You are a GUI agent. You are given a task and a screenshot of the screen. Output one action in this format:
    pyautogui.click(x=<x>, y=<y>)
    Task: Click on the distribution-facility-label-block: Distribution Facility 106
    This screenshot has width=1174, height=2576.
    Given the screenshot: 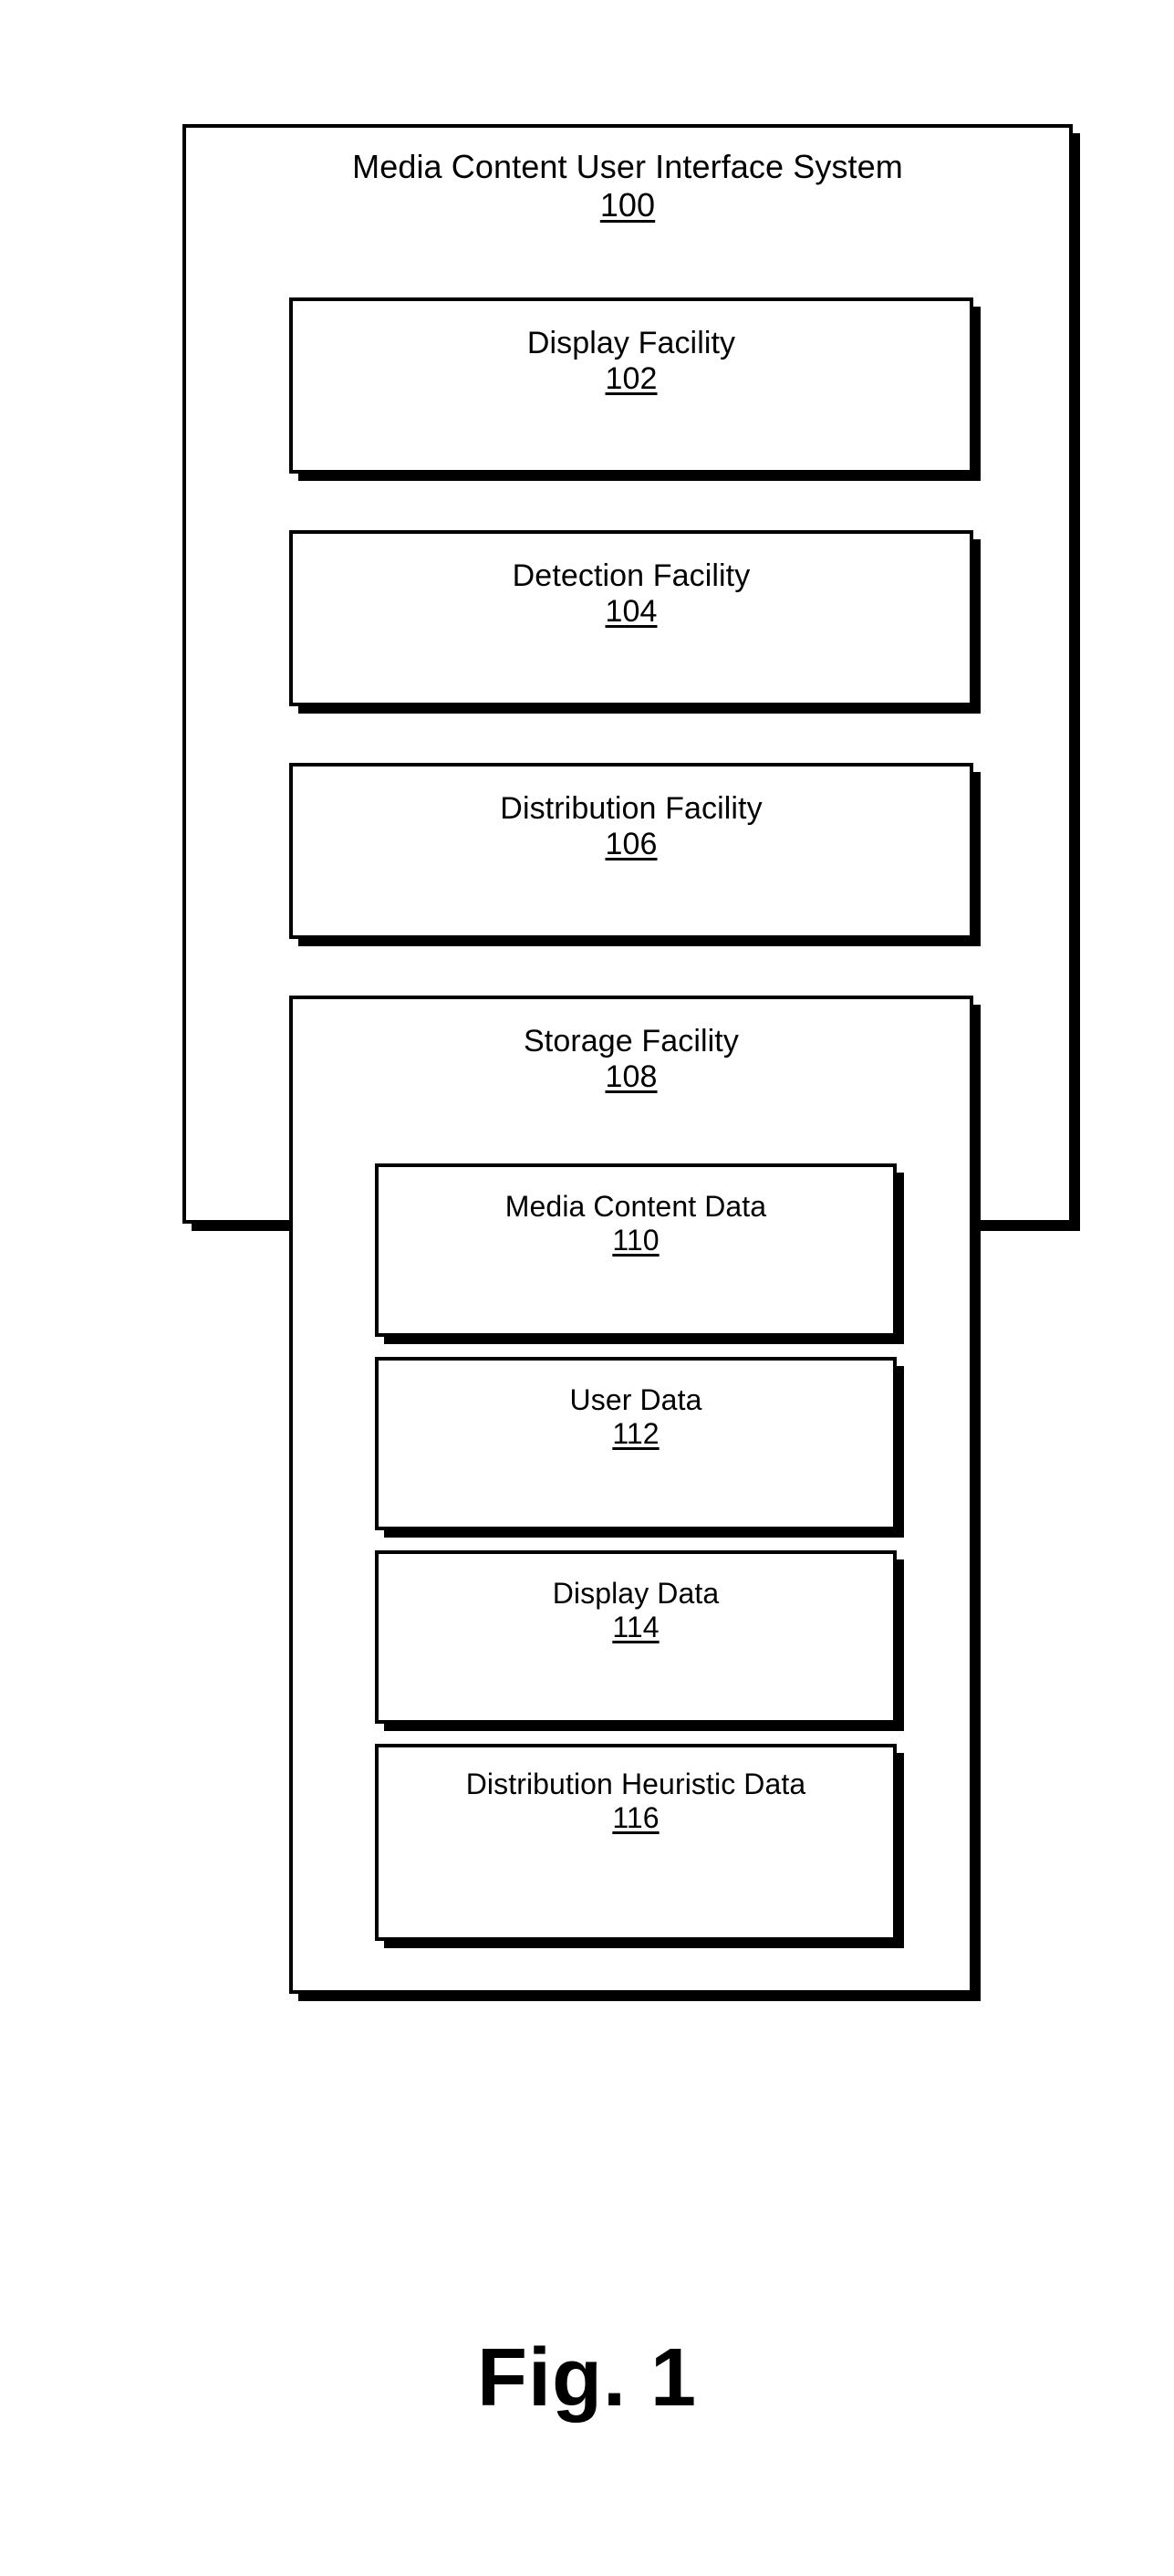 What is the action you would take?
    pyautogui.click(x=631, y=827)
    